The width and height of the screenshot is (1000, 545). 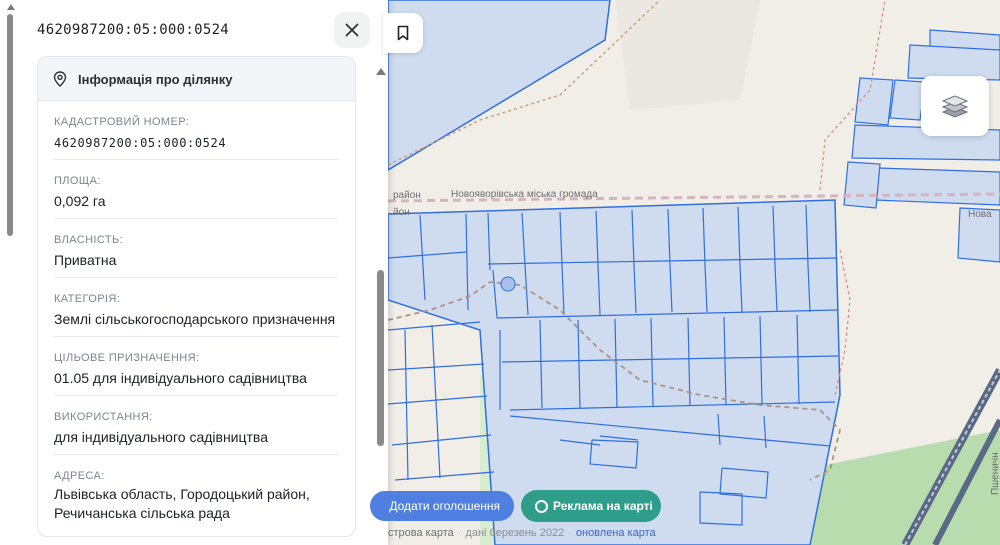 I want to click on layers-icon, so click(x=955, y=106).